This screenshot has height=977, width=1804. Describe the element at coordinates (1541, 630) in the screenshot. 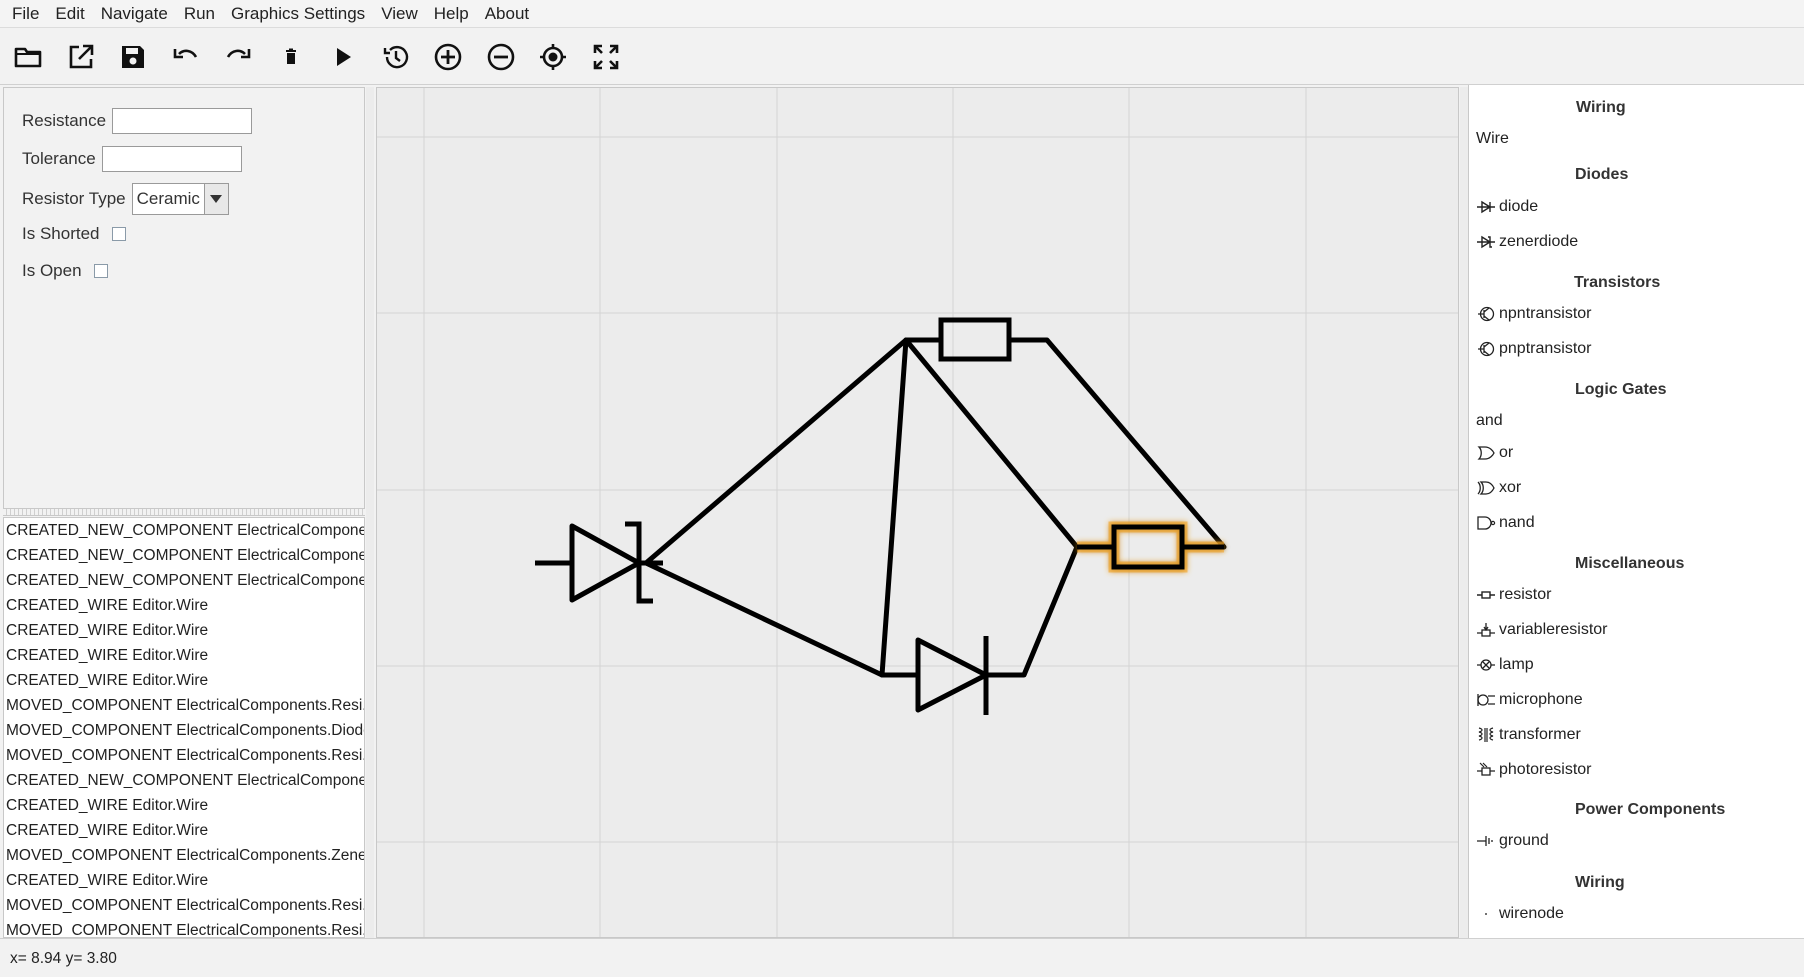

I see `palette-item-variableresistor: variableresistor` at that location.